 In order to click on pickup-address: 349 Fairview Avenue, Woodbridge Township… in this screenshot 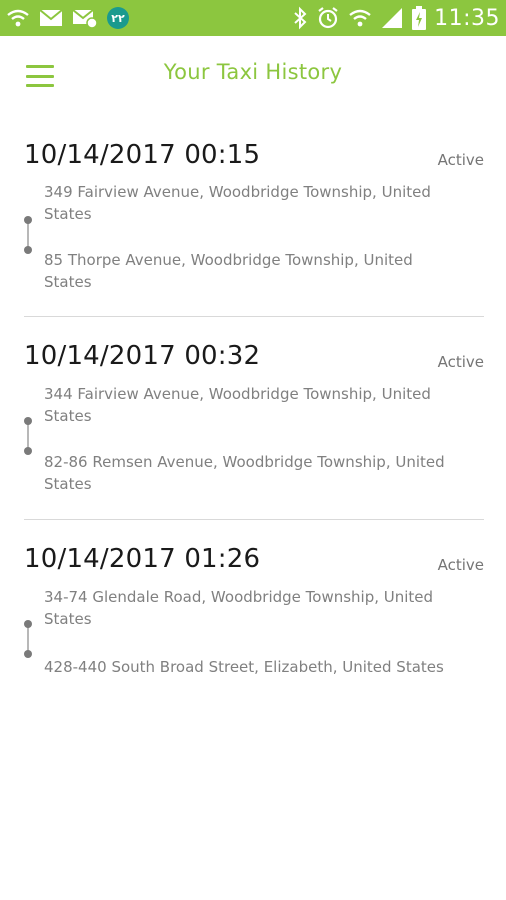, I will do `click(237, 203)`.